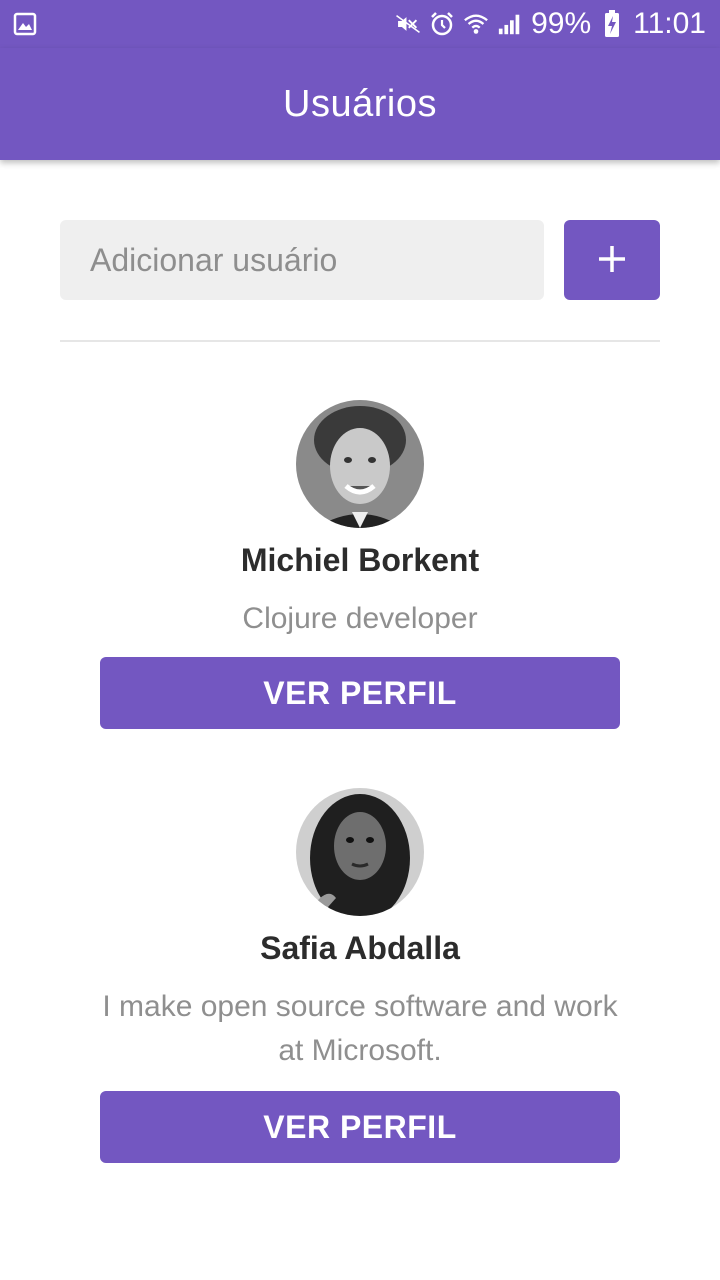 The image size is (720, 1280). I want to click on plus-icon, so click(612, 260).